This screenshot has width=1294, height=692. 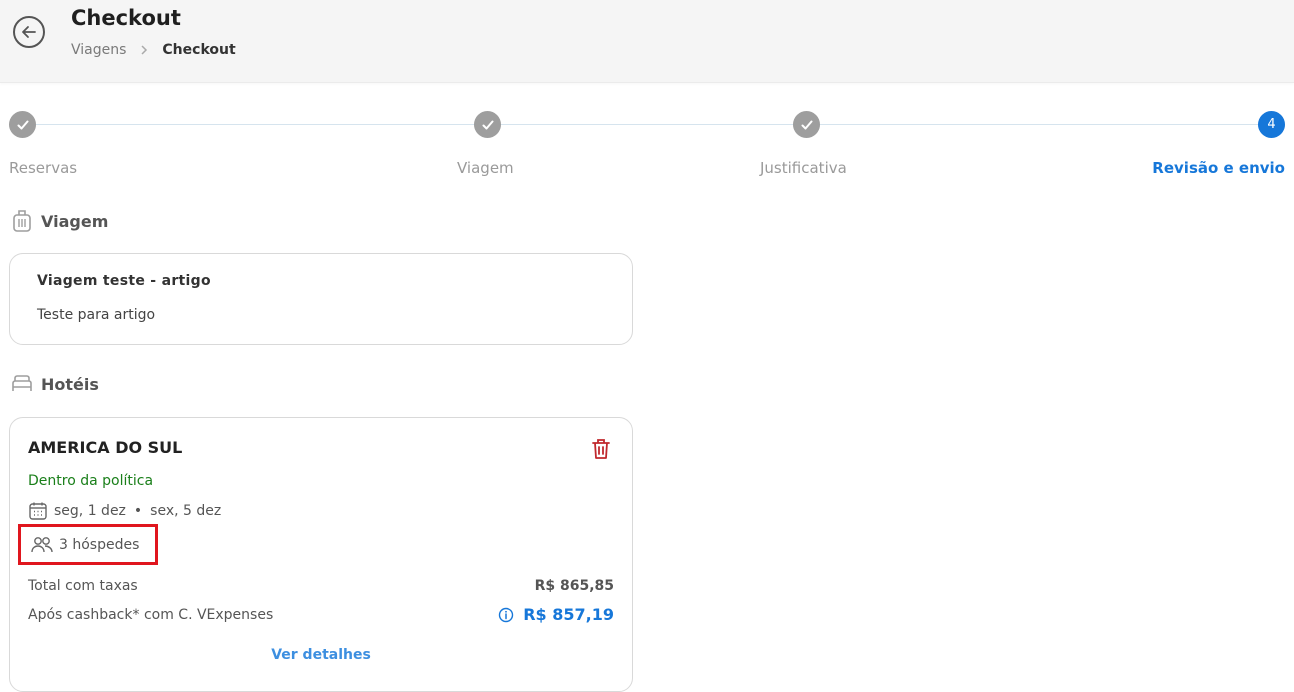 I want to click on hotel-name: AMERICA DO SUL, so click(x=105, y=447).